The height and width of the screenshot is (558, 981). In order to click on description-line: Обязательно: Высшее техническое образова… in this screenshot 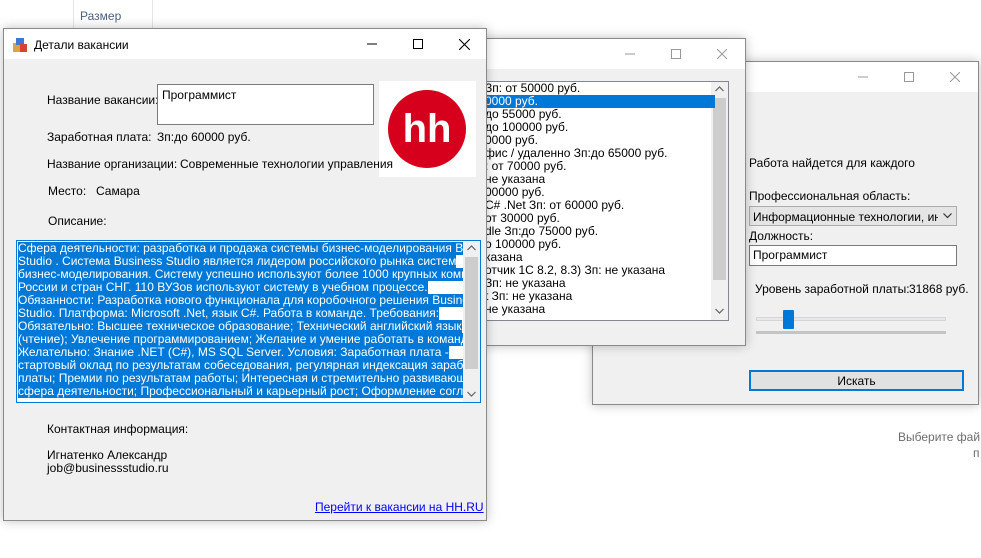, I will do `click(241, 326)`.